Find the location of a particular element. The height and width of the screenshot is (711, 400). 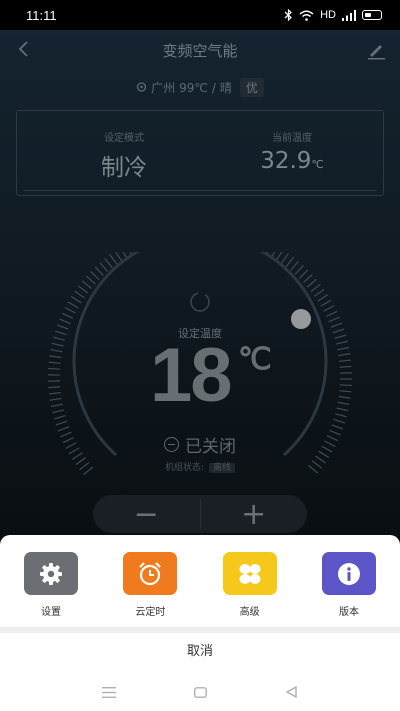

back-triangle-icon is located at coordinates (291, 692).